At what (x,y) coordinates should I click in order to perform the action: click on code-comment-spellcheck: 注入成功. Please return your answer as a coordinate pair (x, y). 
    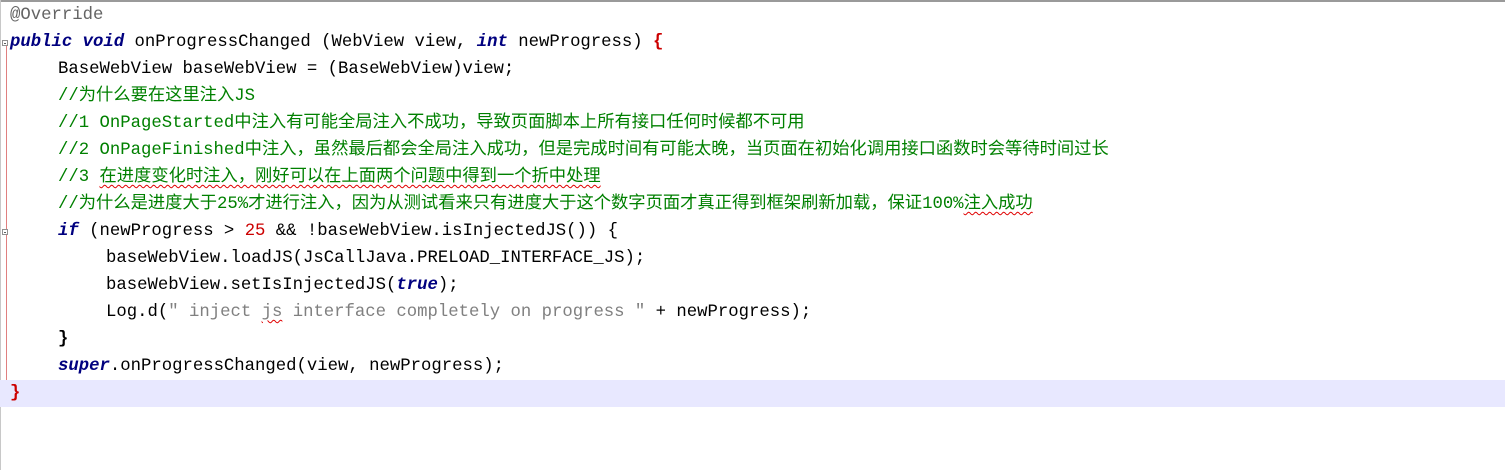
    Looking at the image, I should click on (998, 204).